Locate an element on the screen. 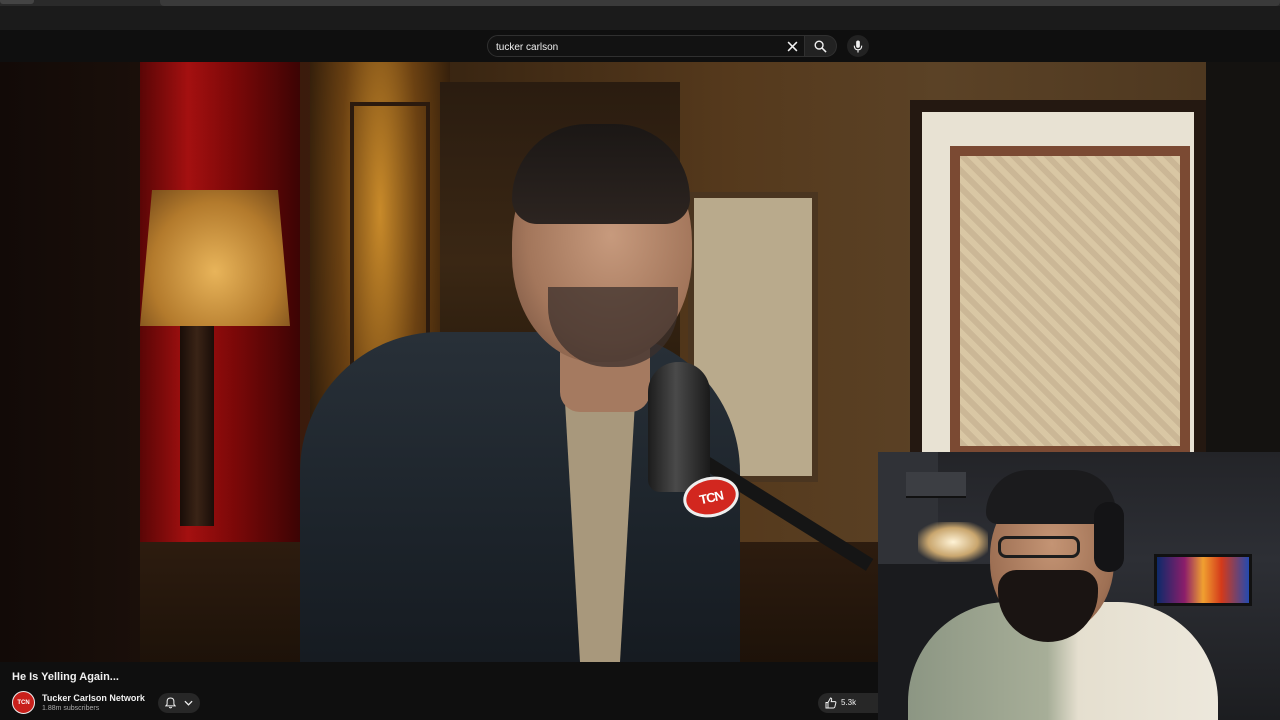 The width and height of the screenshot is (1280, 720). microphone-icon is located at coordinates (858, 46).